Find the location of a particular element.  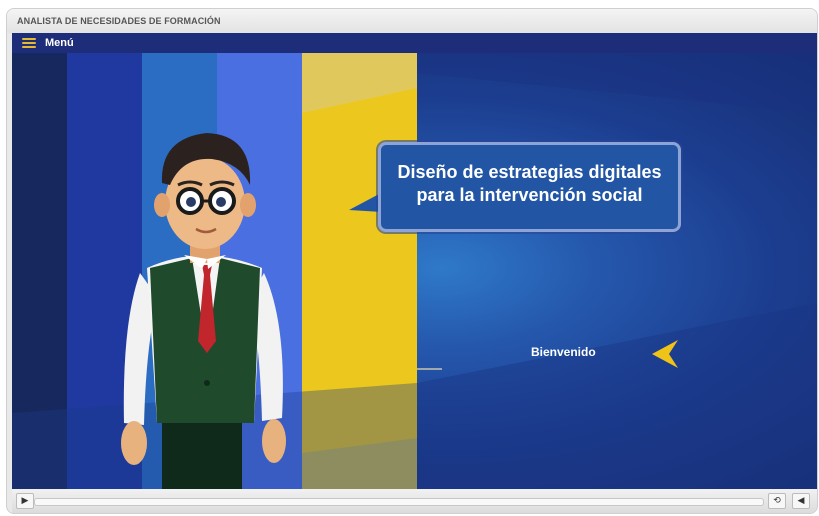

bubble-title-line2: para la intervención social is located at coordinates (529, 195).